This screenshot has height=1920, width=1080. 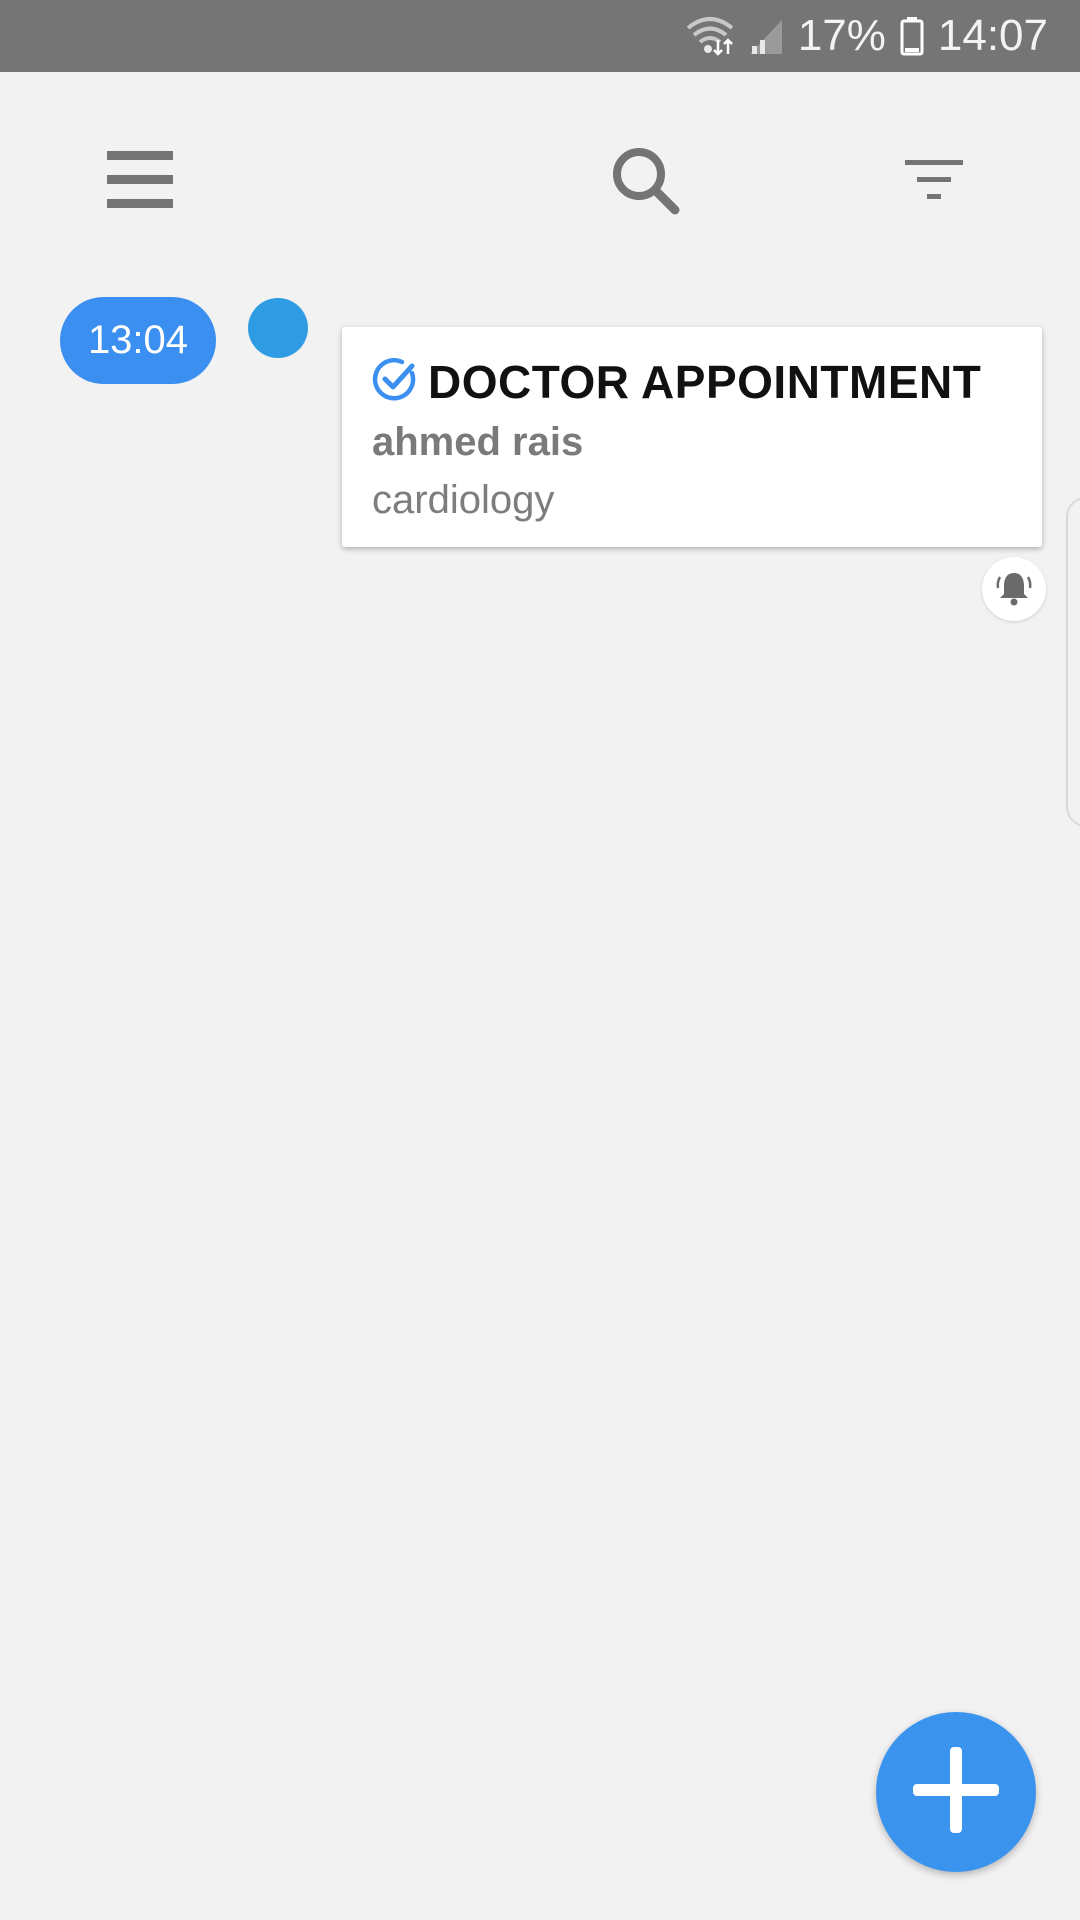 I want to click on event-person: ahmed rais, so click(x=478, y=442).